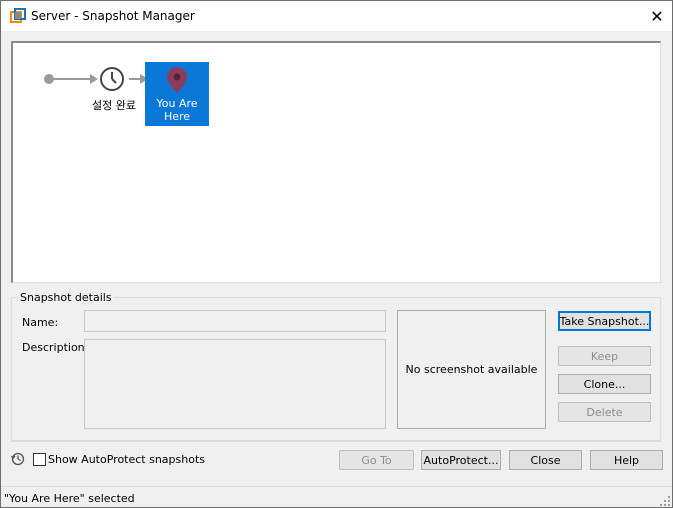 This screenshot has height=508, width=673. I want to click on show-autoprotect-checkbox, so click(39, 459).